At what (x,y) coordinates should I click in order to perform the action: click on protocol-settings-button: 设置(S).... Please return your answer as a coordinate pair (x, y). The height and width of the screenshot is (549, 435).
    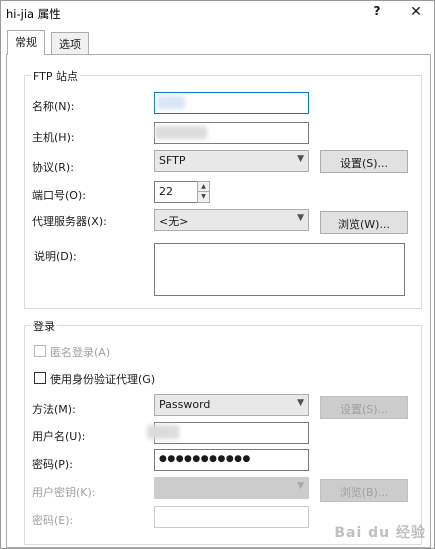
    Looking at the image, I should click on (364, 161).